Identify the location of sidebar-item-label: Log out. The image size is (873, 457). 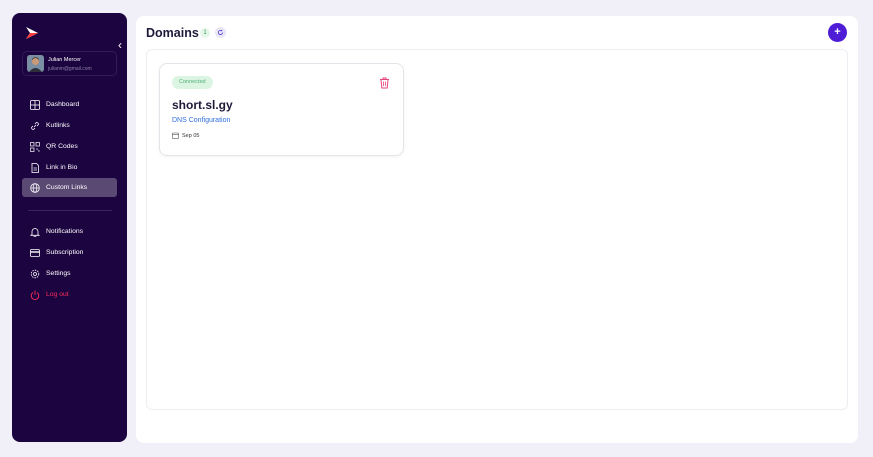
(57, 294).